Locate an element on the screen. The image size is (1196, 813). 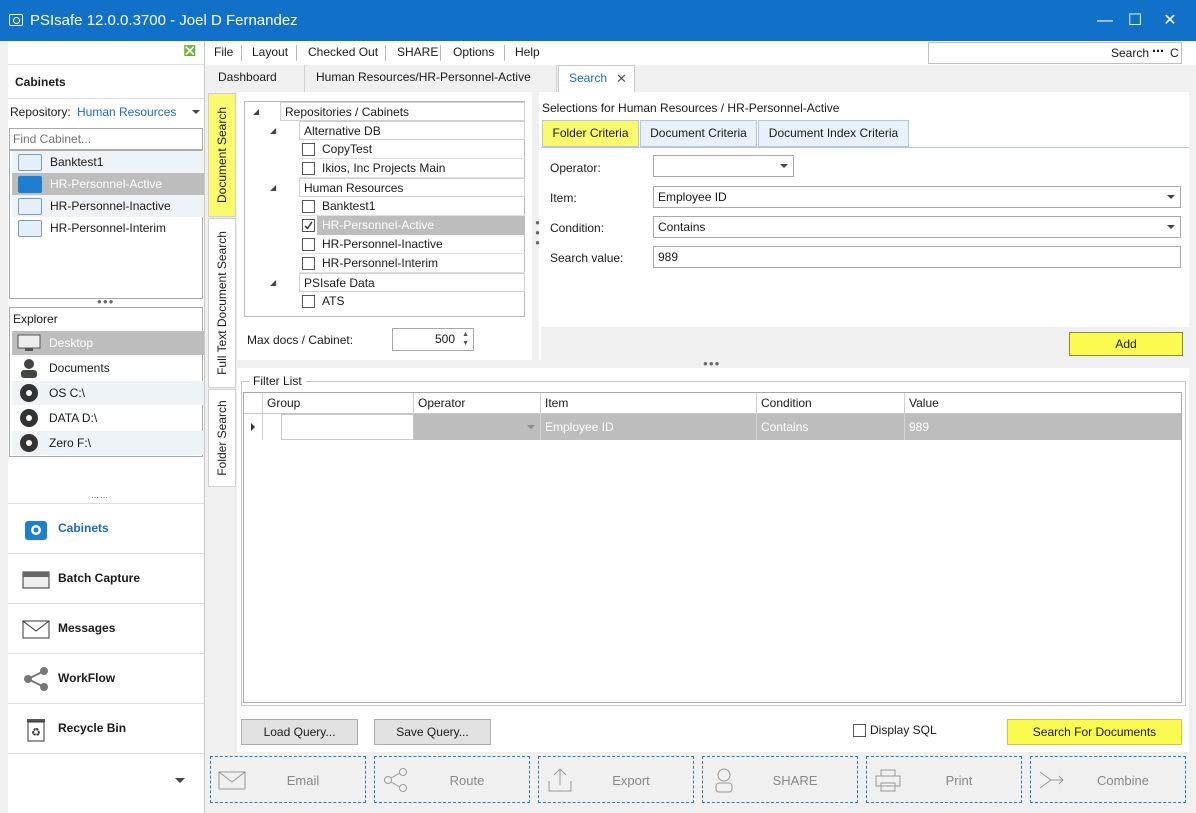
search-for-documents-button: Search For Documents is located at coordinates (1094, 732).